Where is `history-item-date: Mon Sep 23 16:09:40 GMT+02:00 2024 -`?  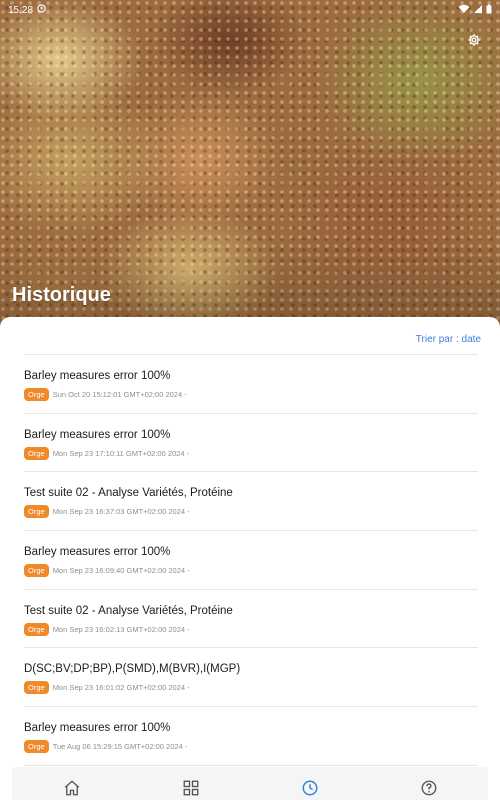
history-item-date: Mon Sep 23 16:09:40 GMT+02:00 2024 - is located at coordinates (121, 571).